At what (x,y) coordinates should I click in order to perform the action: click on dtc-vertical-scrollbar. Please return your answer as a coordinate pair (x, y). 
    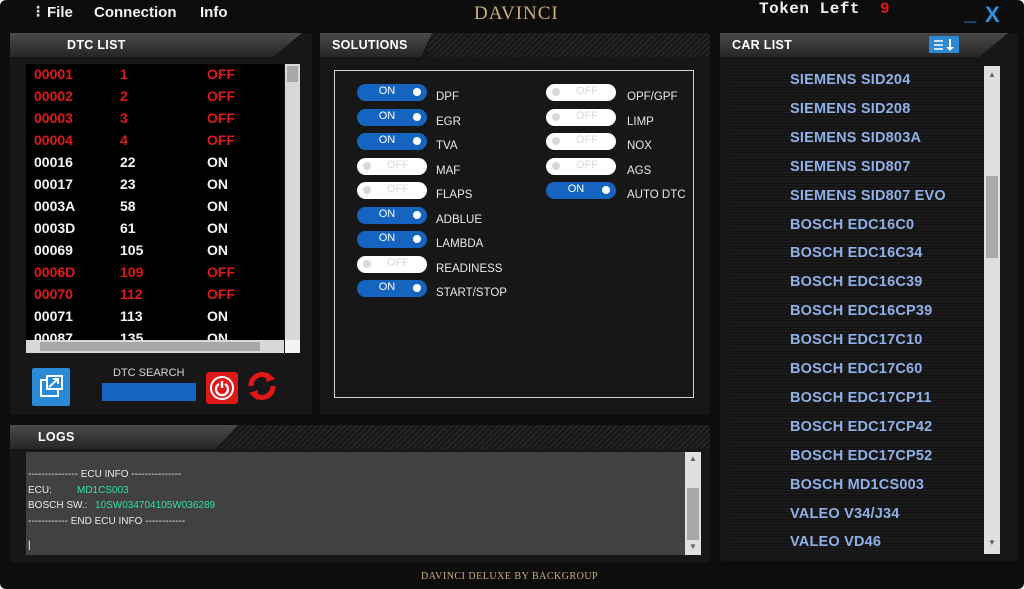
    Looking at the image, I should click on (292, 202).